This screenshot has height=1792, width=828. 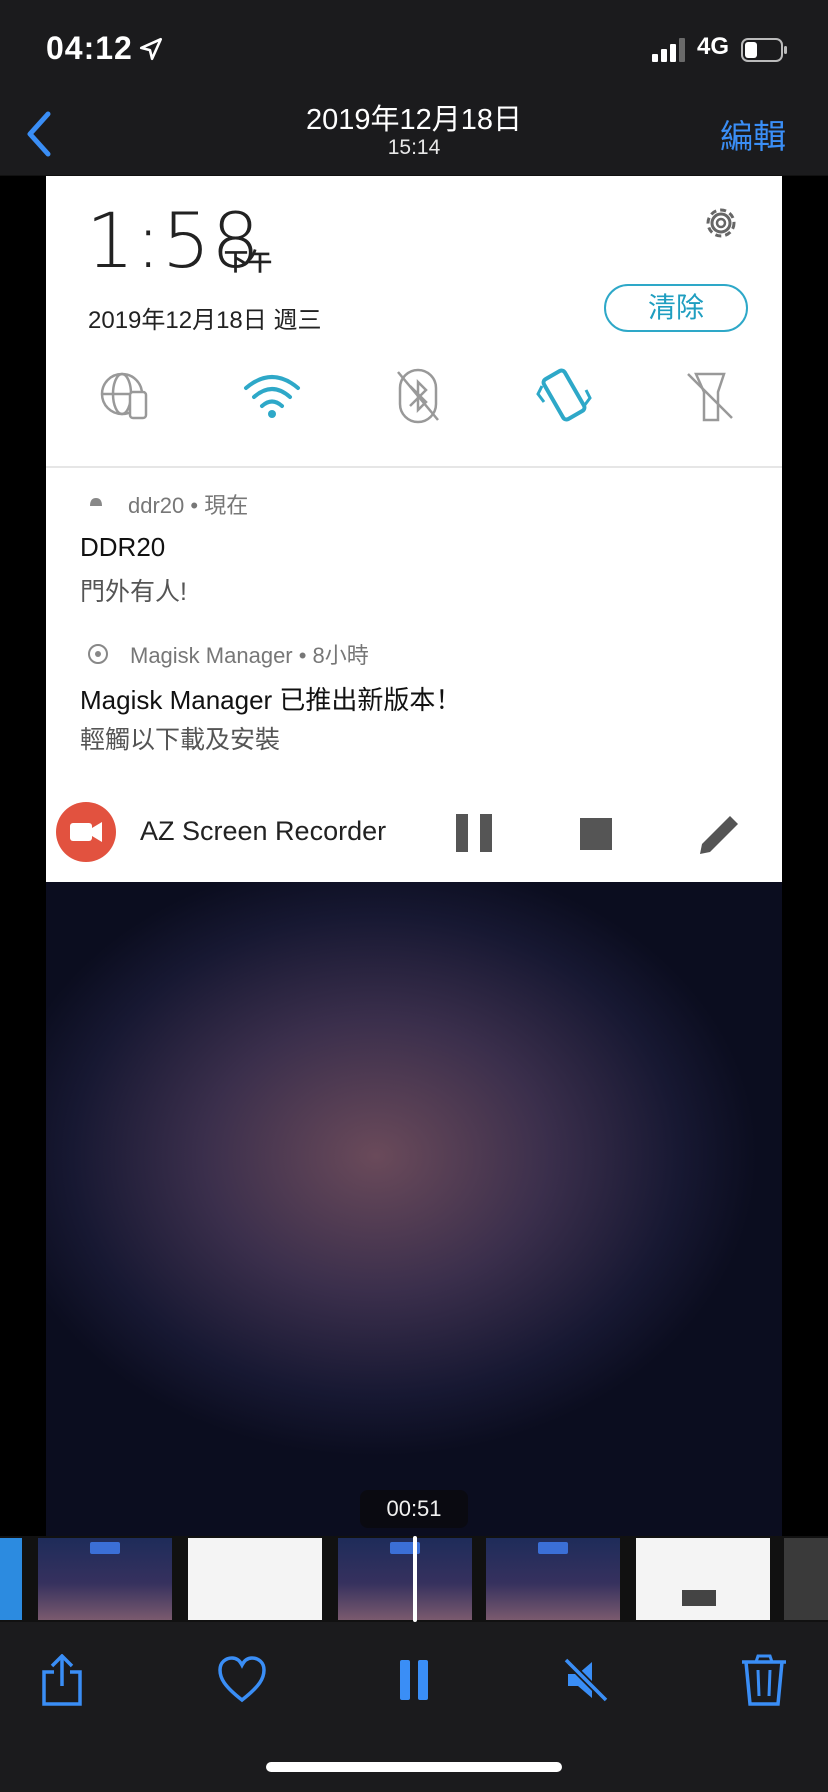 I want to click on shade-date: 2019年12月18日 週三, so click(x=205, y=320).